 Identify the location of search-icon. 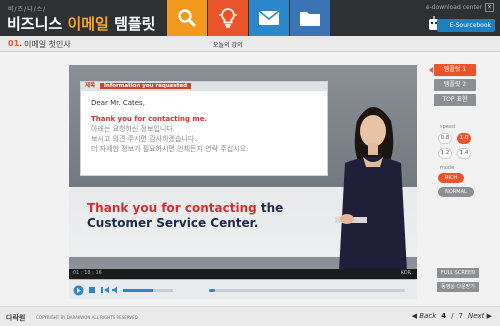
(187, 18).